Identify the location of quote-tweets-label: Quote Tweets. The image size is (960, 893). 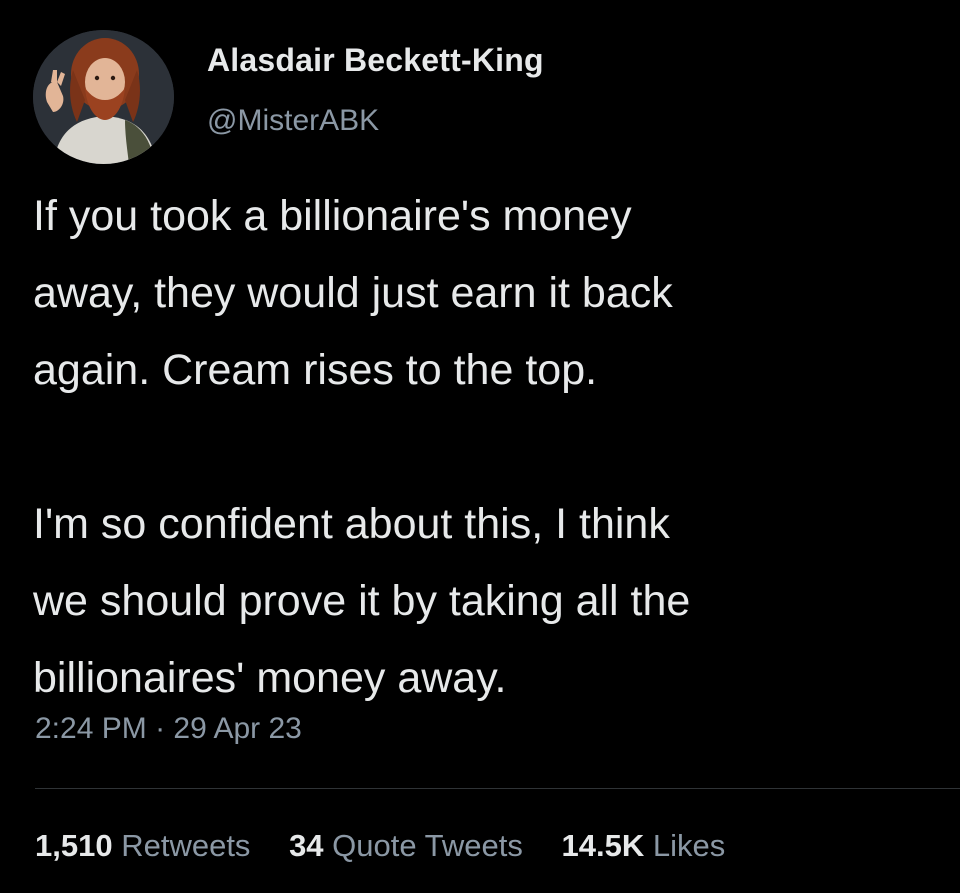
(427, 845).